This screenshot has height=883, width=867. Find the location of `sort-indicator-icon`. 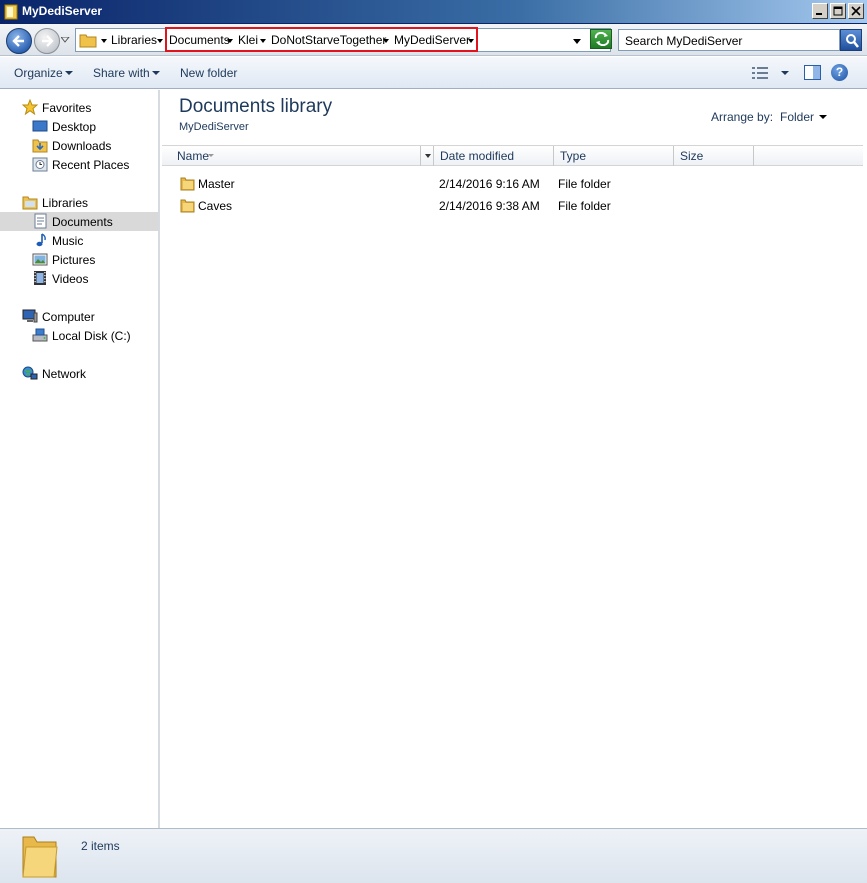

sort-indicator-icon is located at coordinates (211, 155).